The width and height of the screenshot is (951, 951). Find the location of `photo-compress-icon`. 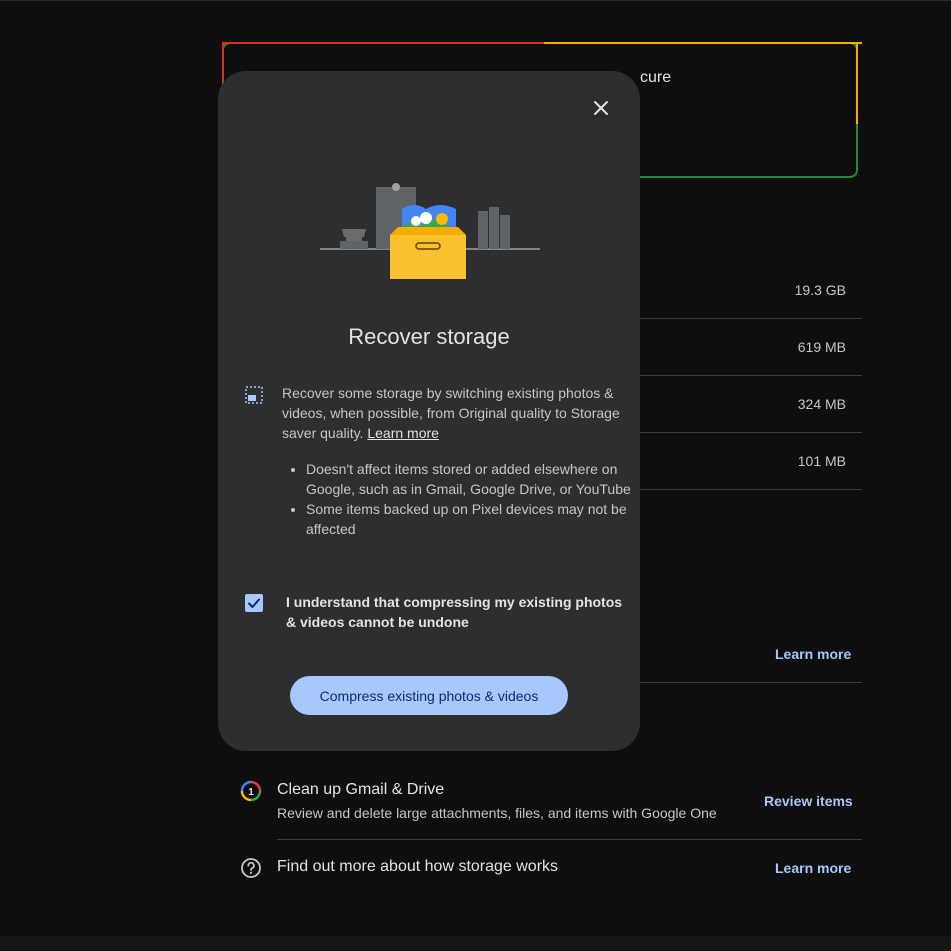

photo-compress-icon is located at coordinates (254, 395).